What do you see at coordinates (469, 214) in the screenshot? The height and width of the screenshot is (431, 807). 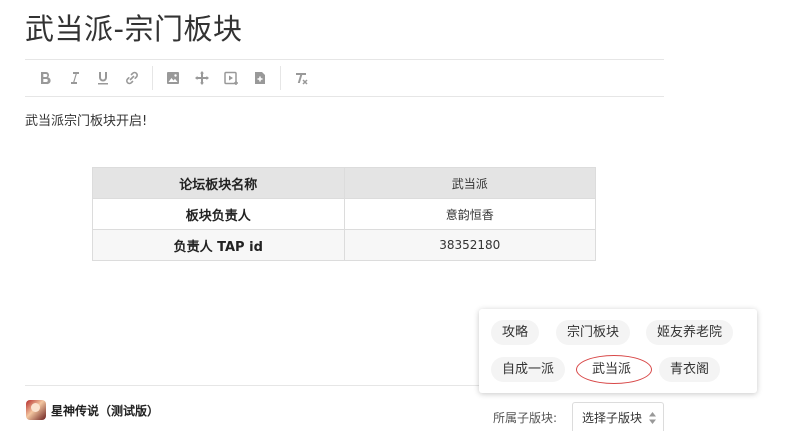 I see `table-cell-value: 意韵恒香` at bounding box center [469, 214].